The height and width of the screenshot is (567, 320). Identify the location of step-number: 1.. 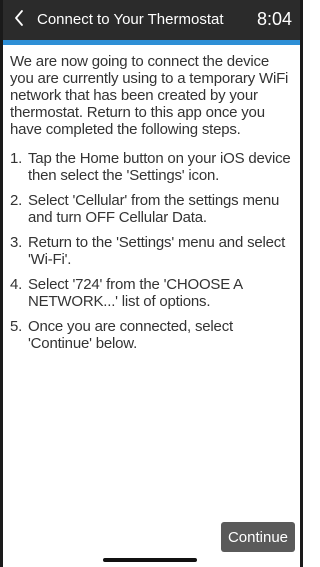
(16, 158).